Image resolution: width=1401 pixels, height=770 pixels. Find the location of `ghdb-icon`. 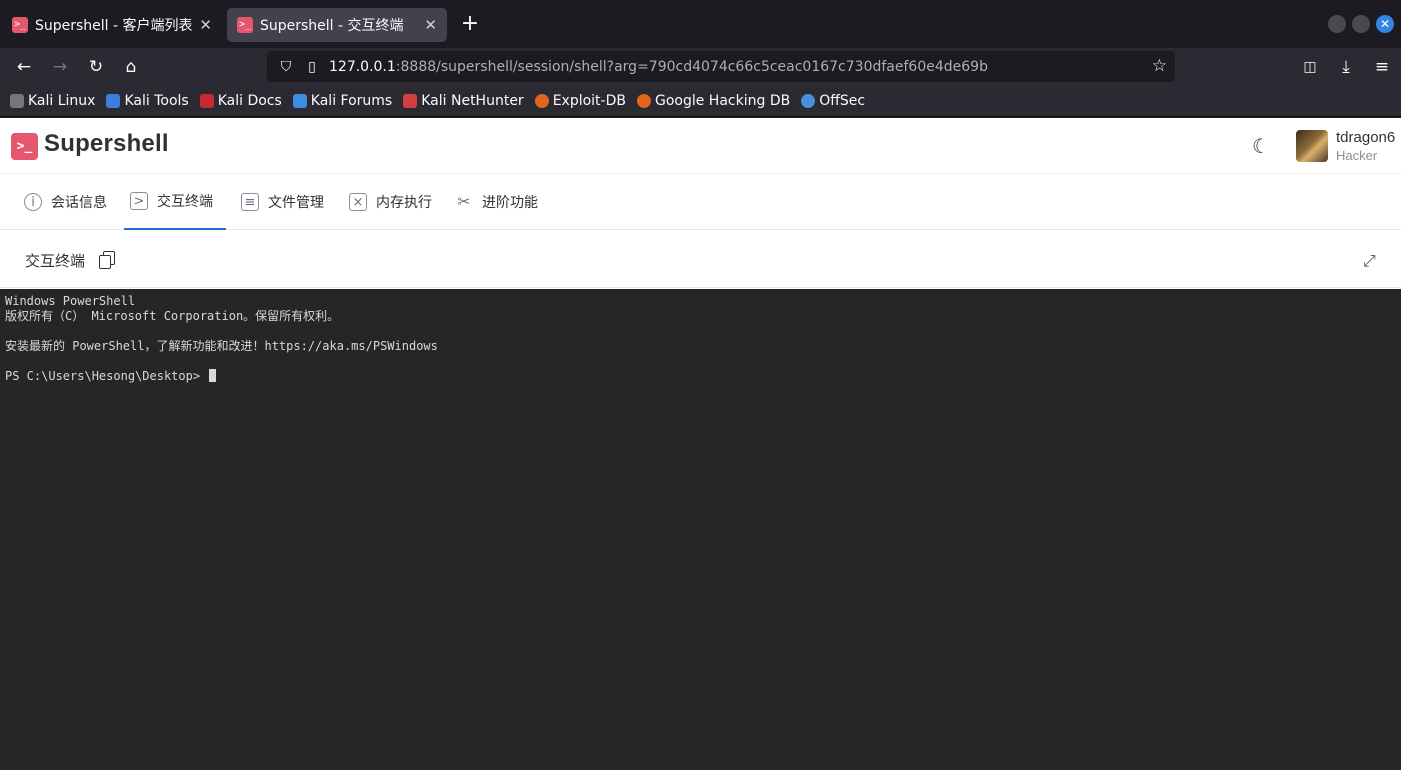

ghdb-icon is located at coordinates (643, 101).